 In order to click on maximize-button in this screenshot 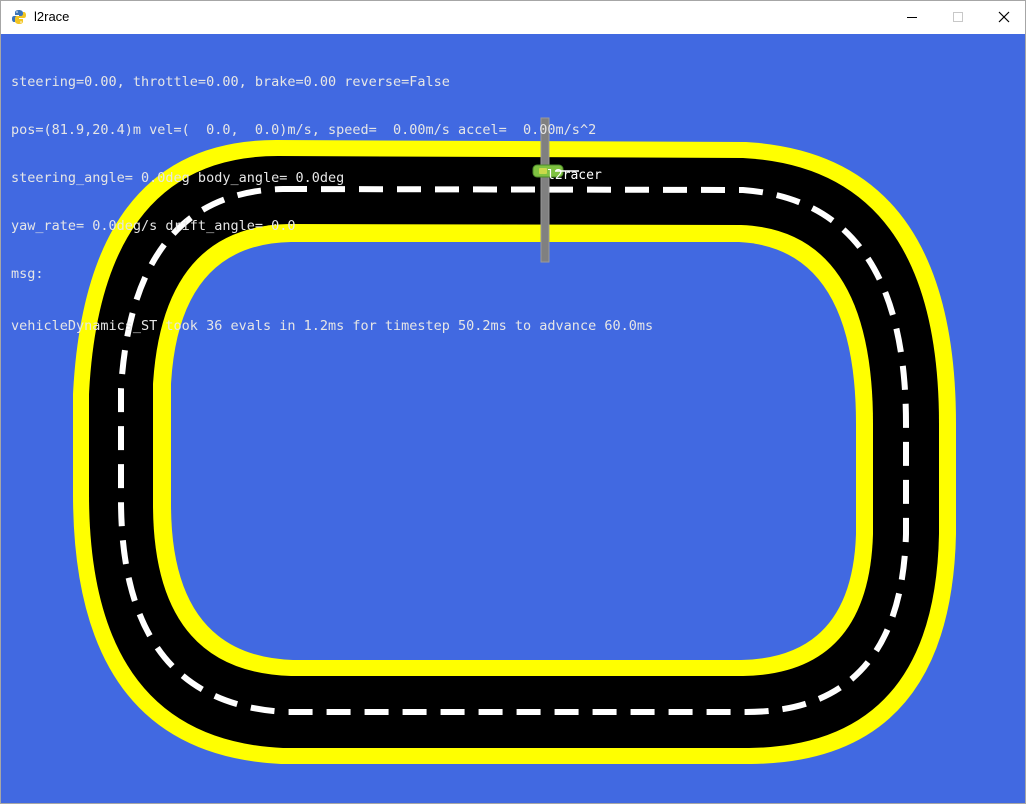, I will do `click(958, 17)`.